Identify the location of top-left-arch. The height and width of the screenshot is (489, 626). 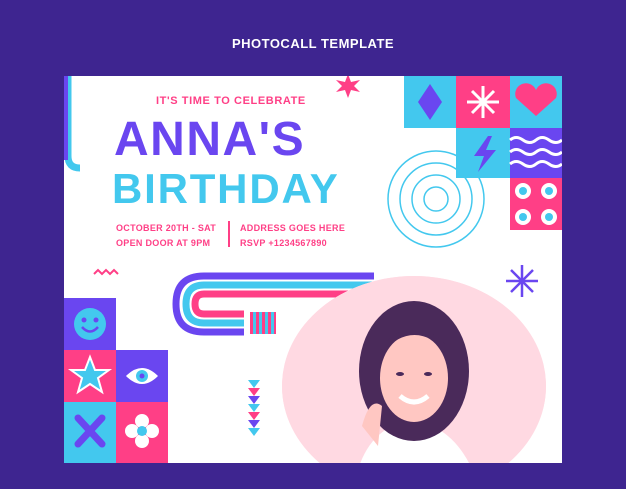
(77, 124).